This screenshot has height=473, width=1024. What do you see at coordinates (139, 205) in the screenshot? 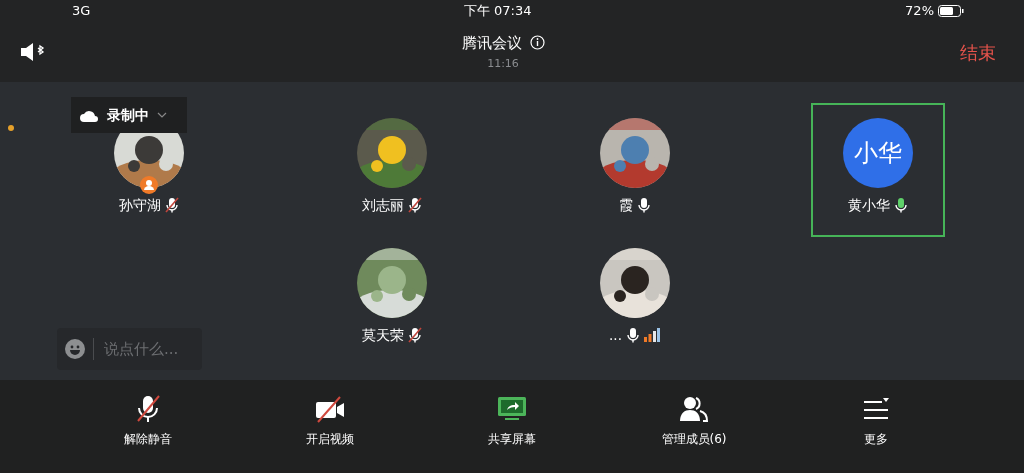
I see `participant-name: 孙守湖` at bounding box center [139, 205].